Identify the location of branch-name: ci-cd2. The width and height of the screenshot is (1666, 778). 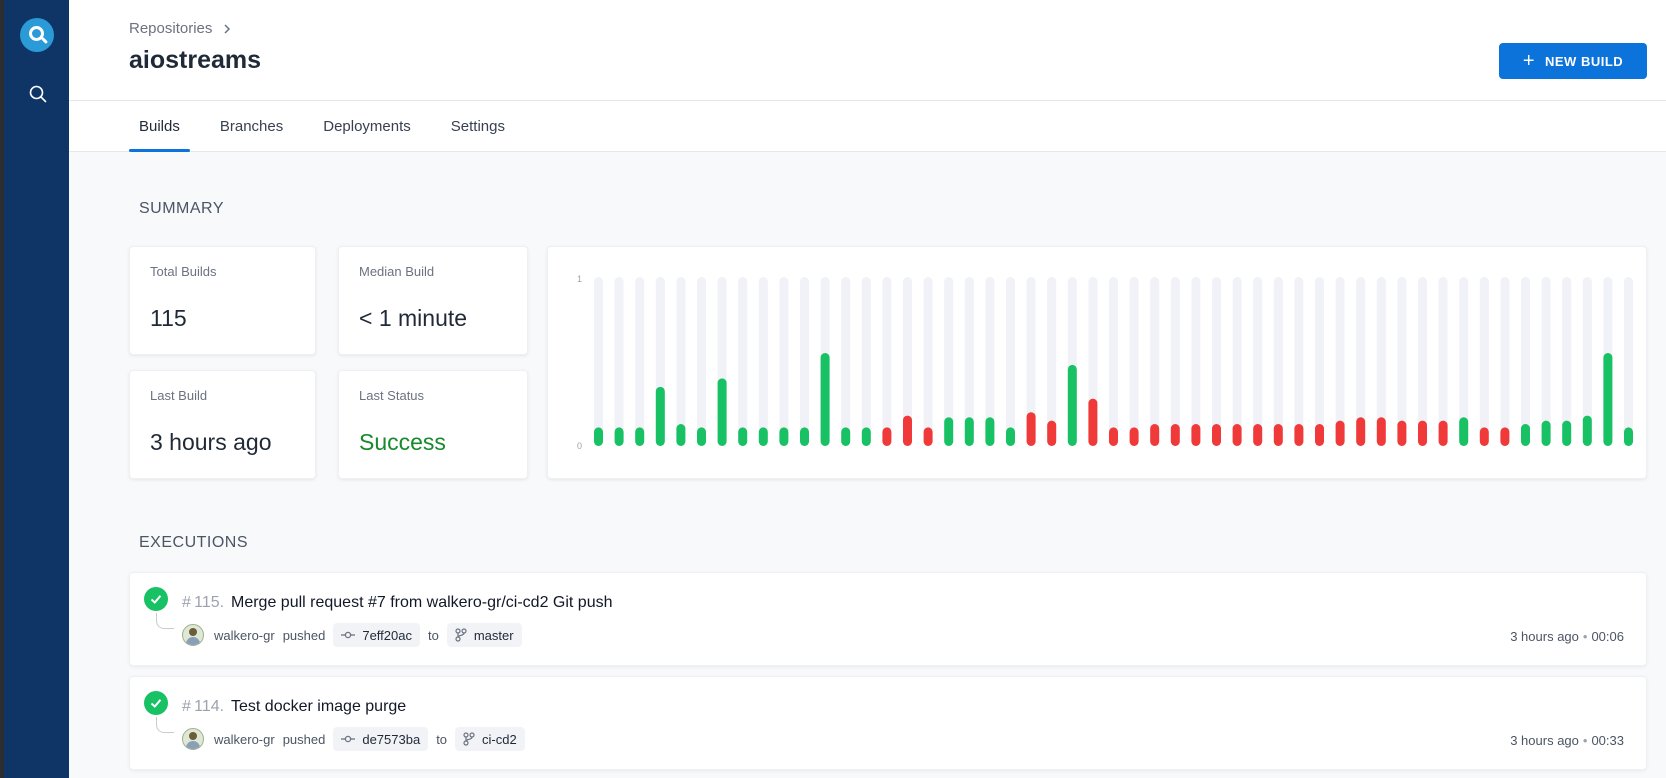
(499, 739).